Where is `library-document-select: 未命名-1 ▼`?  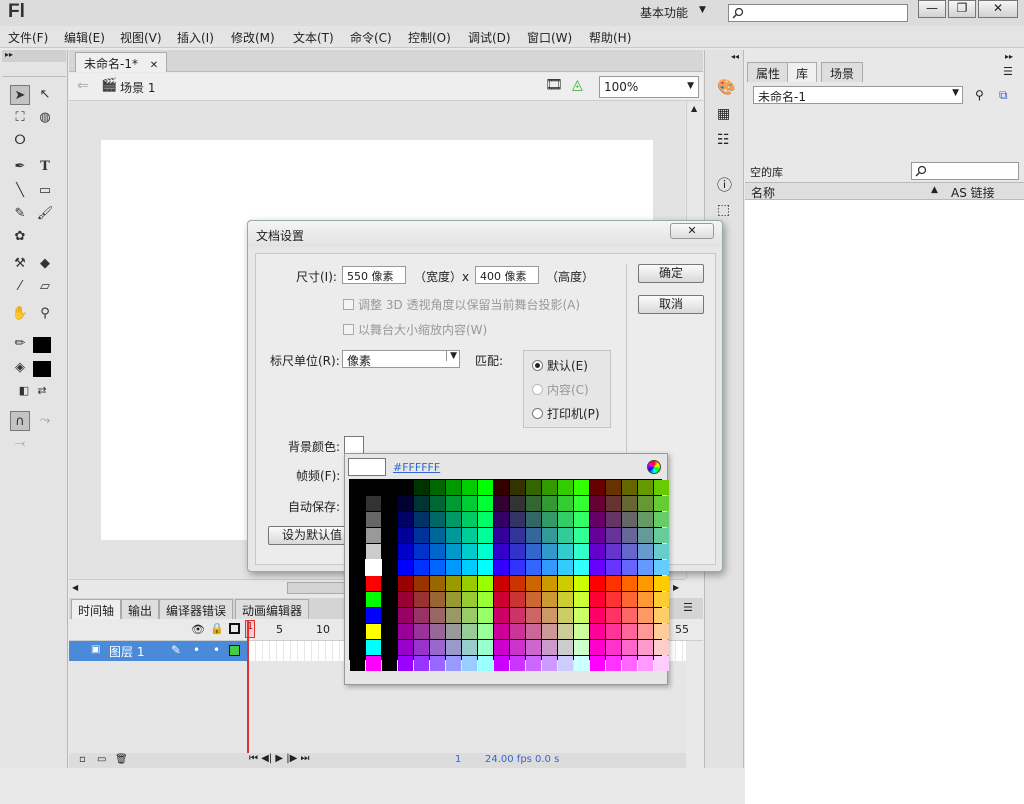 library-document-select: 未命名-1 ▼ is located at coordinates (858, 95).